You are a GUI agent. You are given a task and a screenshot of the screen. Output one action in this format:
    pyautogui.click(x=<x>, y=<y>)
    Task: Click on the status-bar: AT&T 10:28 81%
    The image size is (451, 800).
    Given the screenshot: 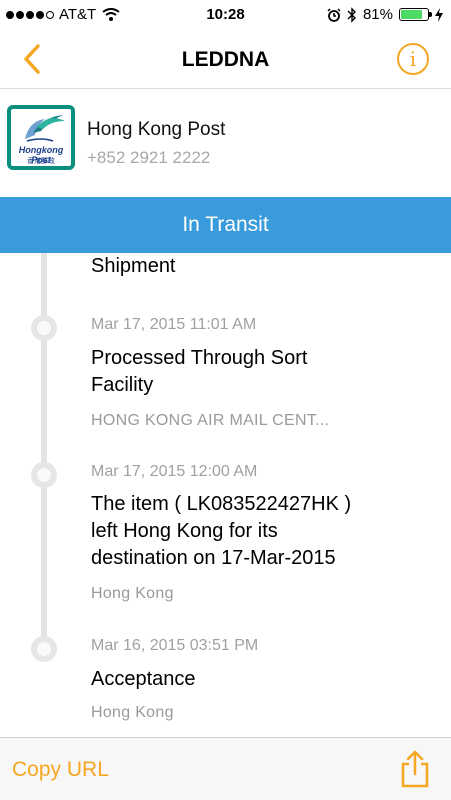 What is the action you would take?
    pyautogui.click(x=225, y=16)
    